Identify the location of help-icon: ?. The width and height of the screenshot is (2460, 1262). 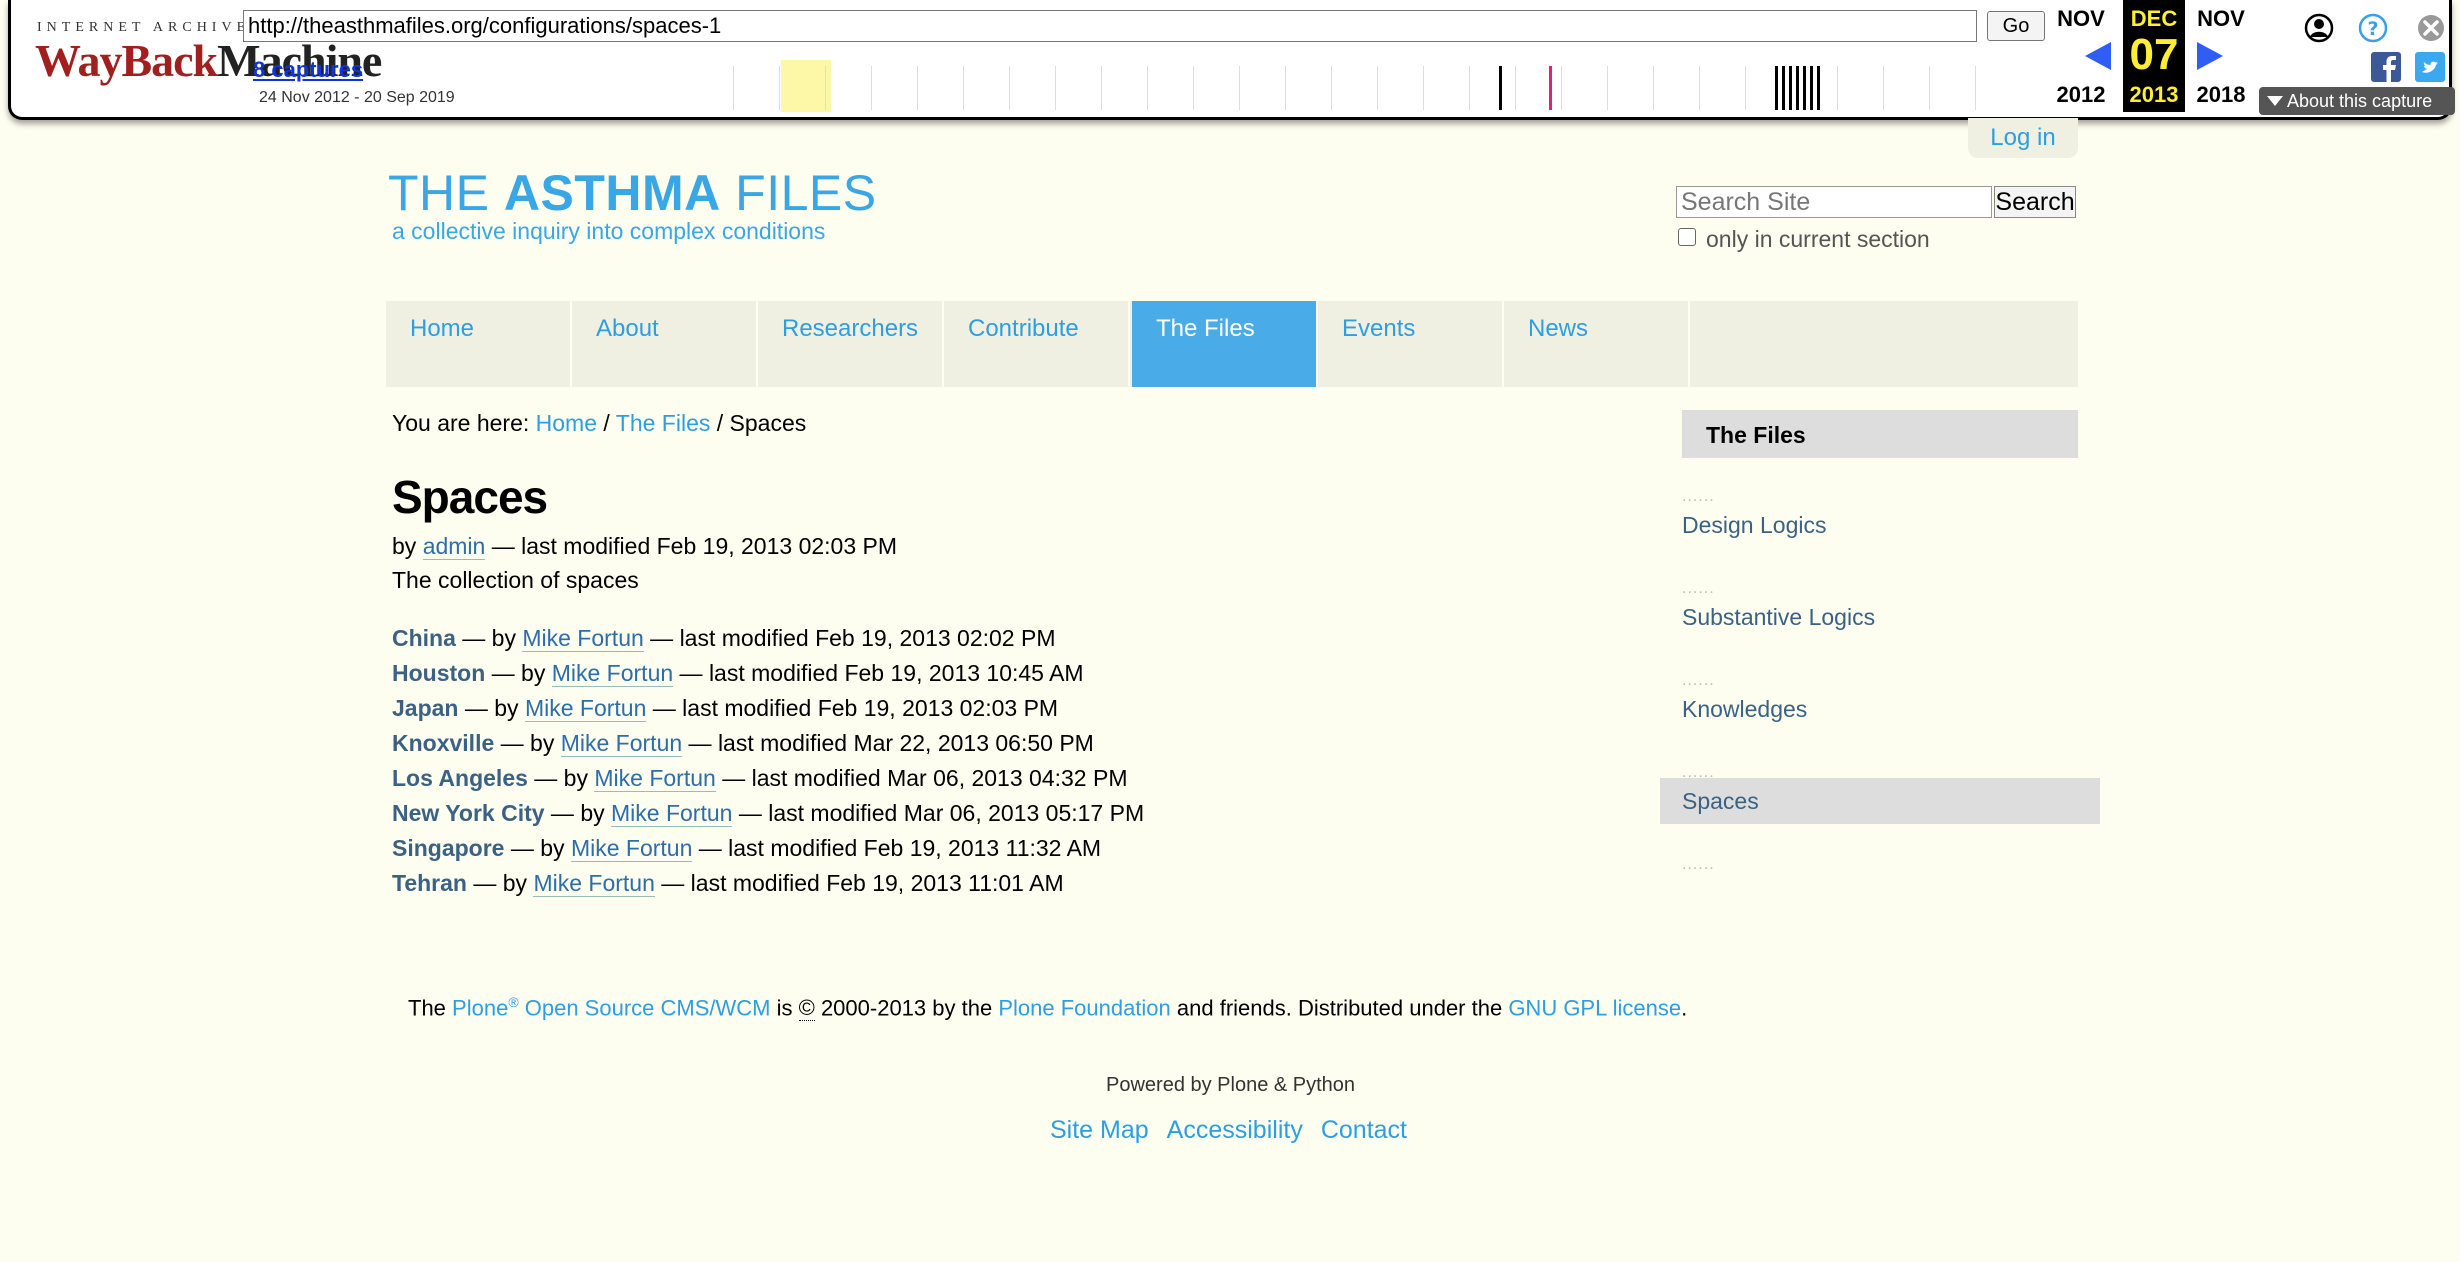
(2373, 28).